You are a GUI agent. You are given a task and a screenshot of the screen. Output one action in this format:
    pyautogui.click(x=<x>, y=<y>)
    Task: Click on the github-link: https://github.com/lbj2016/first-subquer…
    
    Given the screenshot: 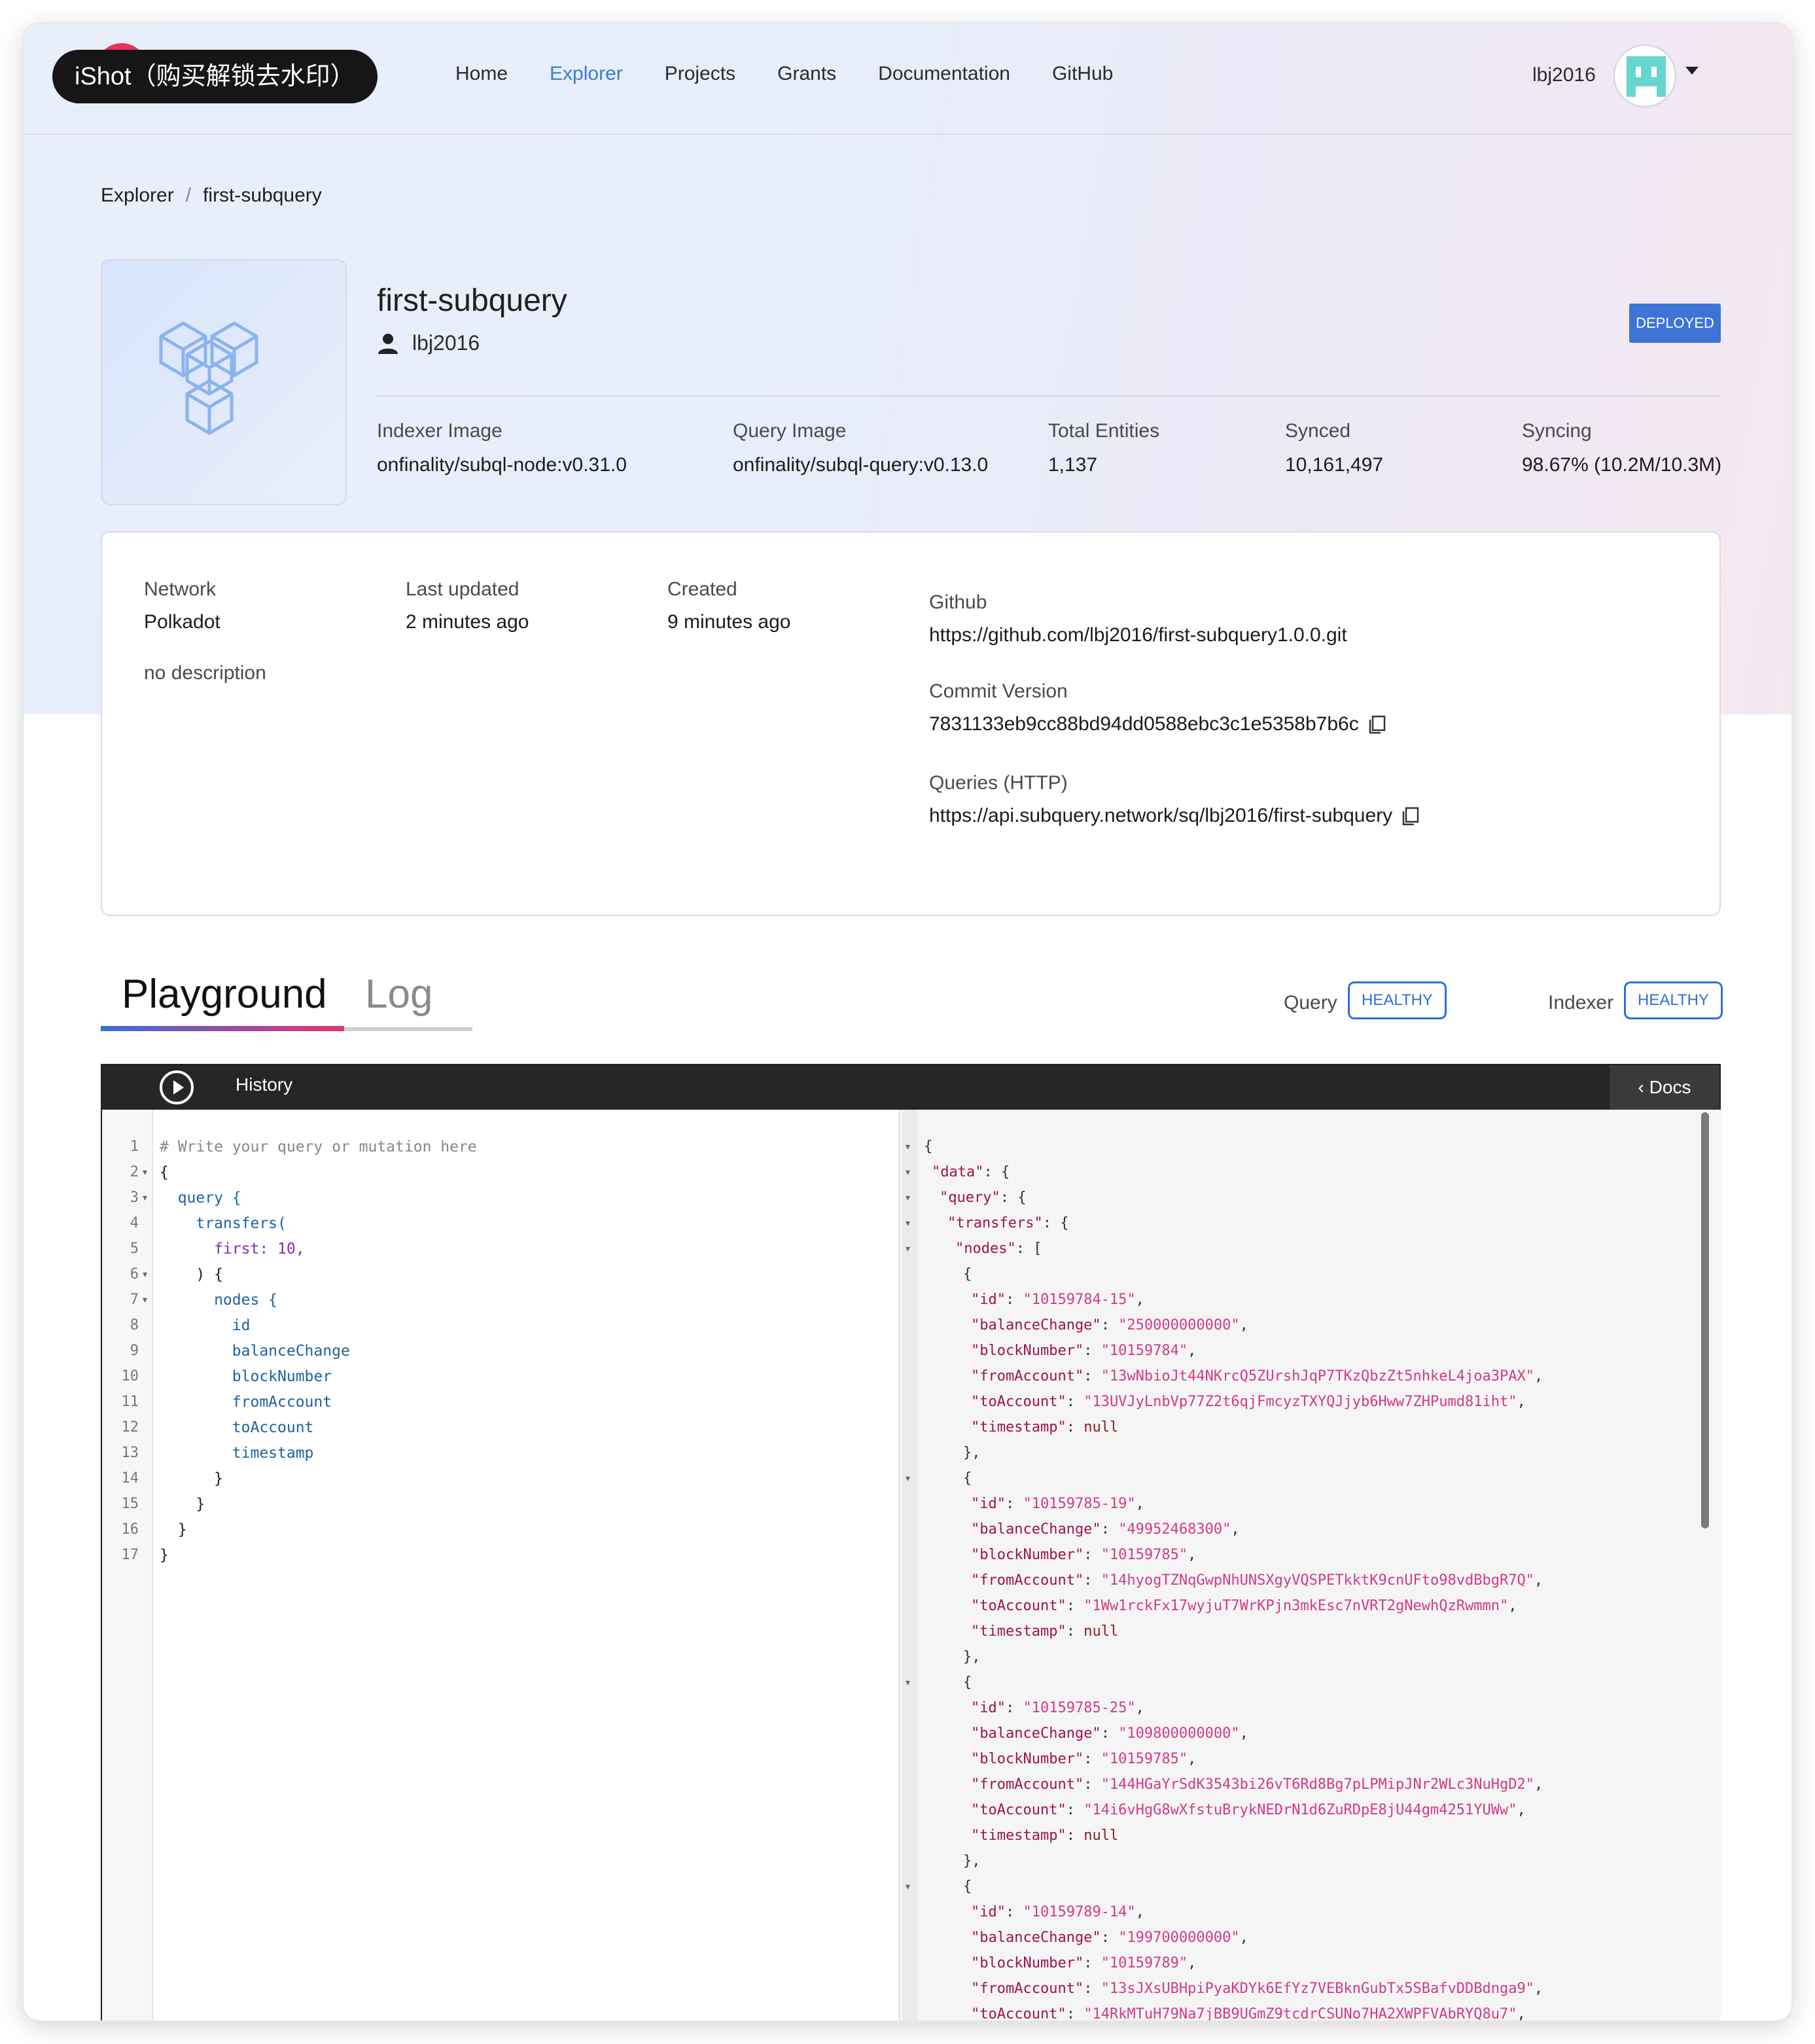 What is the action you would take?
    pyautogui.click(x=1138, y=635)
    